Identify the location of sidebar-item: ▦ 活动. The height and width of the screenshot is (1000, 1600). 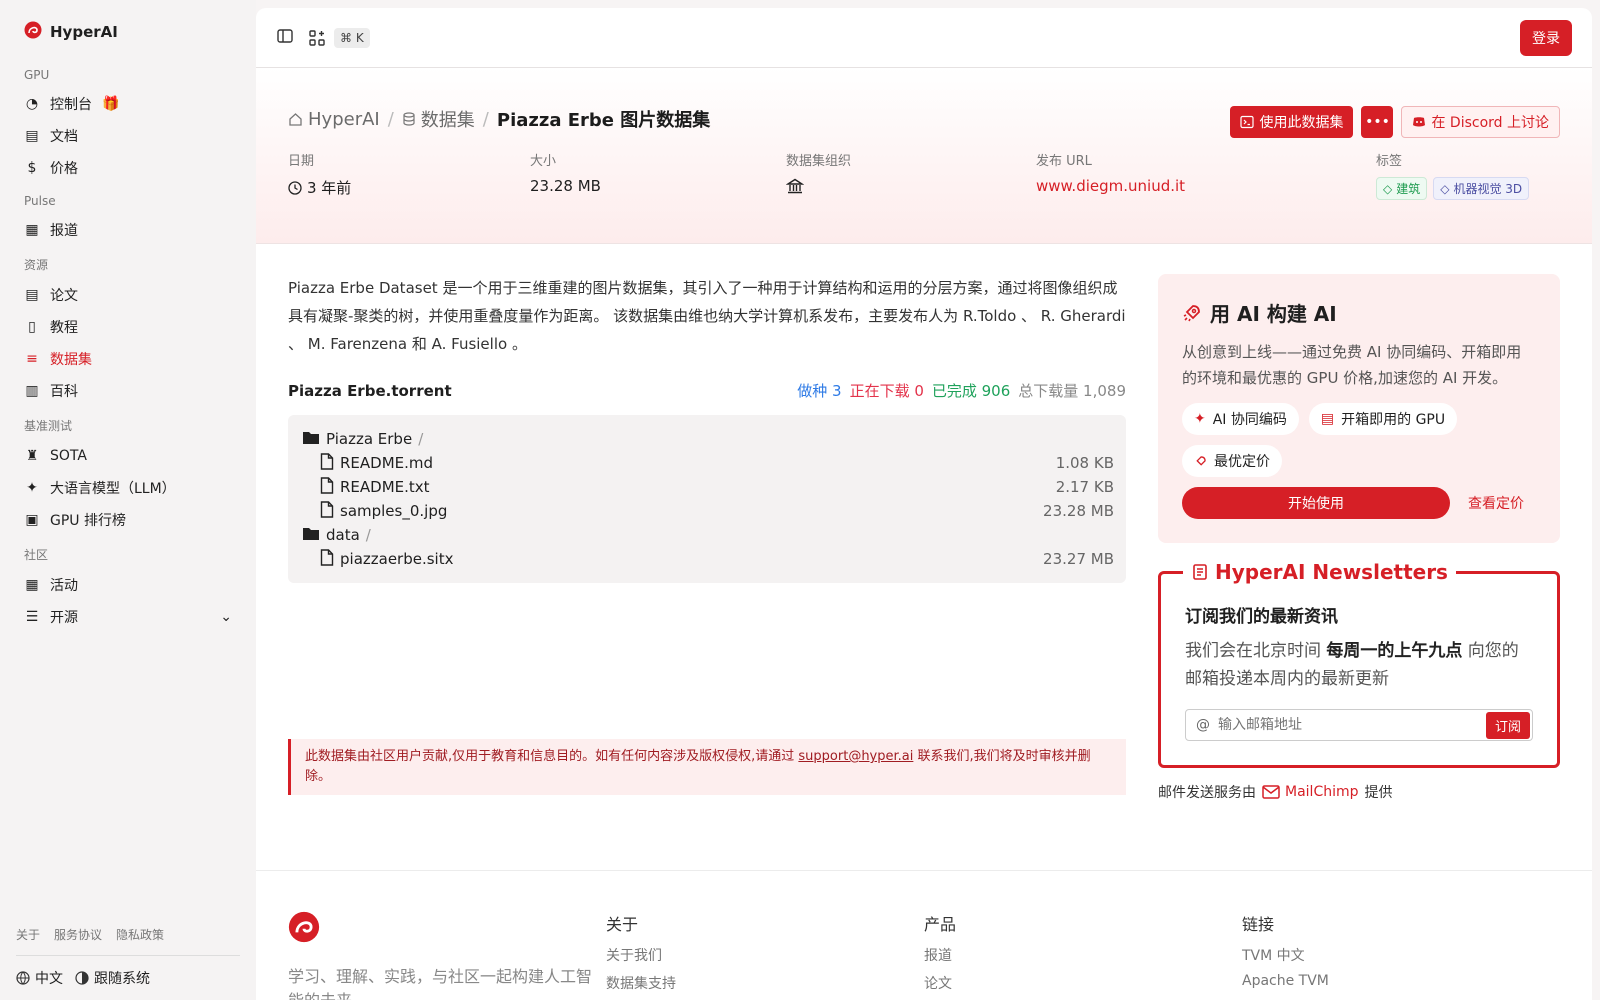
(128, 585).